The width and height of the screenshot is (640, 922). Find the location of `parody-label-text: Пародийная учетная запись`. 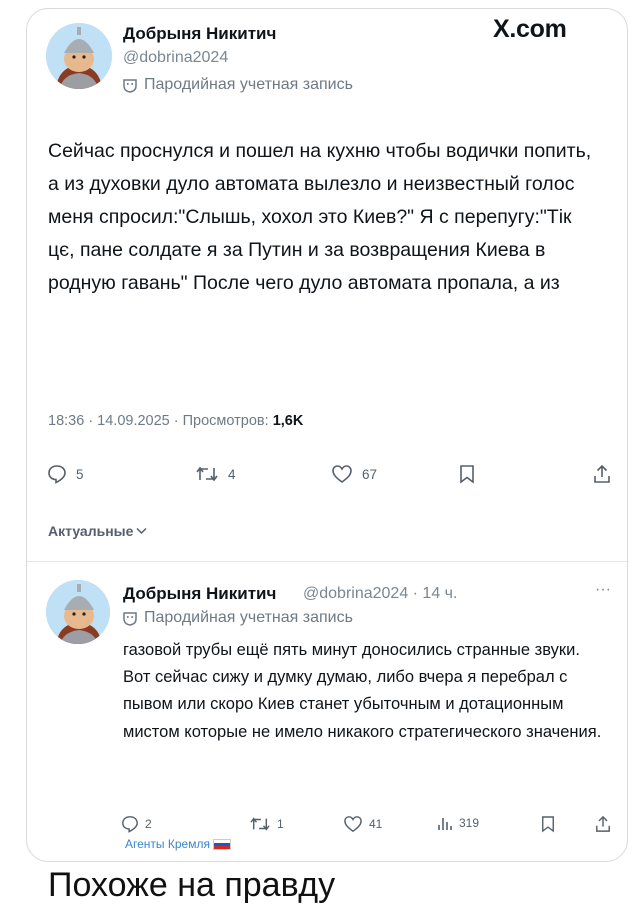

parody-label-text: Пародийная учетная запись is located at coordinates (248, 84).